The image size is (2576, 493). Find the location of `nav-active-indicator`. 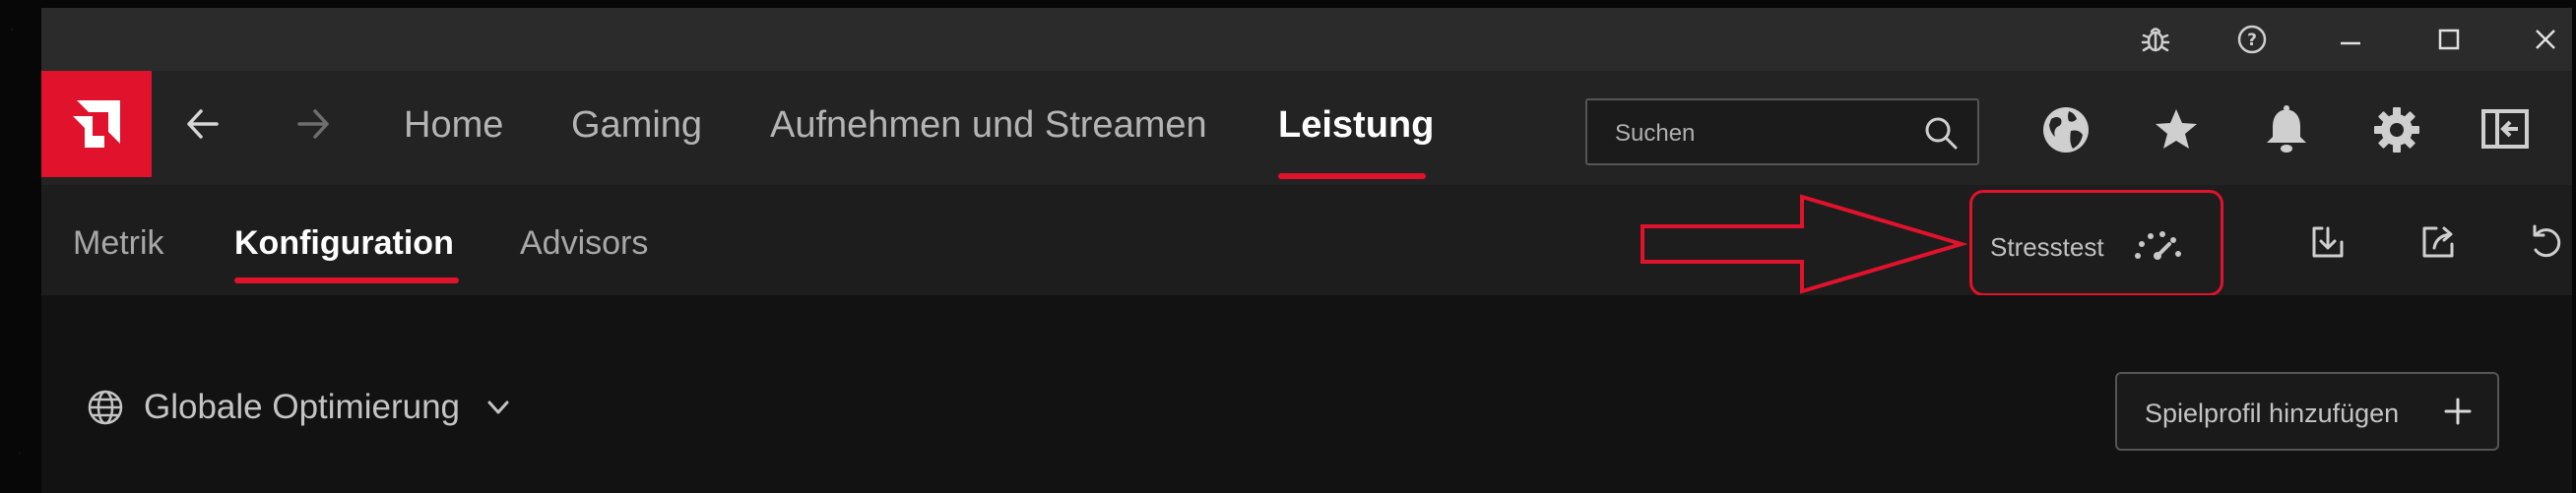

nav-active-indicator is located at coordinates (1352, 176).